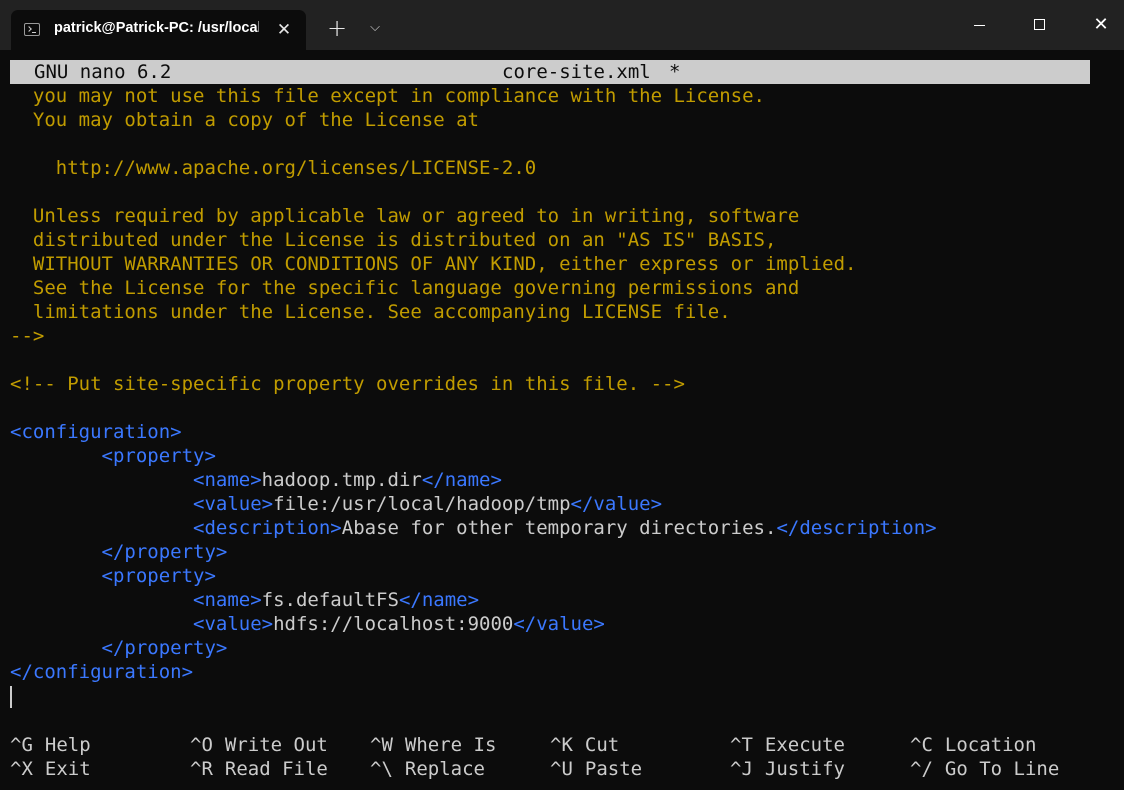 The width and height of the screenshot is (1124, 790). Describe the element at coordinates (27, 336) in the screenshot. I see `xml-comment: -->` at that location.